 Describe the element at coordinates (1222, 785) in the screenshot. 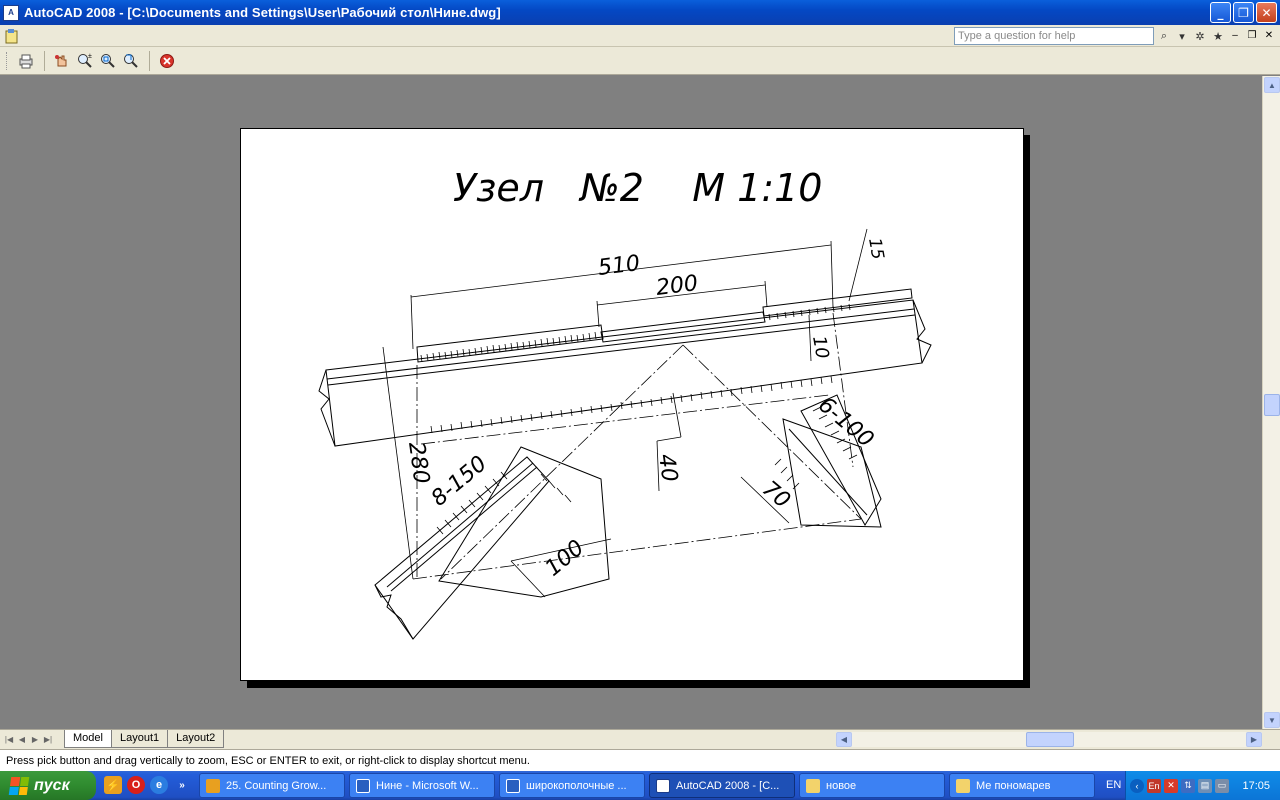

I see `monitor-icon: ▭` at that location.